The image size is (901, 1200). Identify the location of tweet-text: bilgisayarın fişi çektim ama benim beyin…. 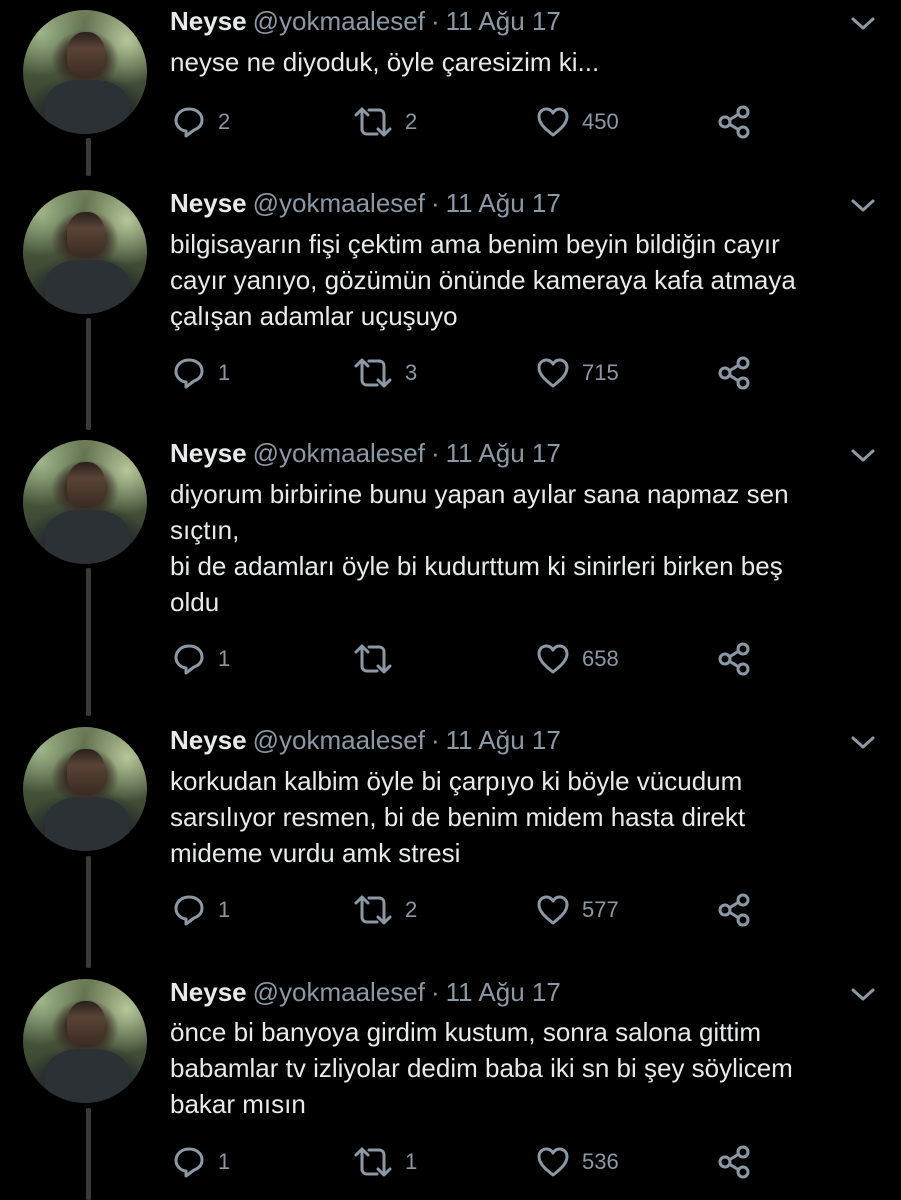
(520, 280).